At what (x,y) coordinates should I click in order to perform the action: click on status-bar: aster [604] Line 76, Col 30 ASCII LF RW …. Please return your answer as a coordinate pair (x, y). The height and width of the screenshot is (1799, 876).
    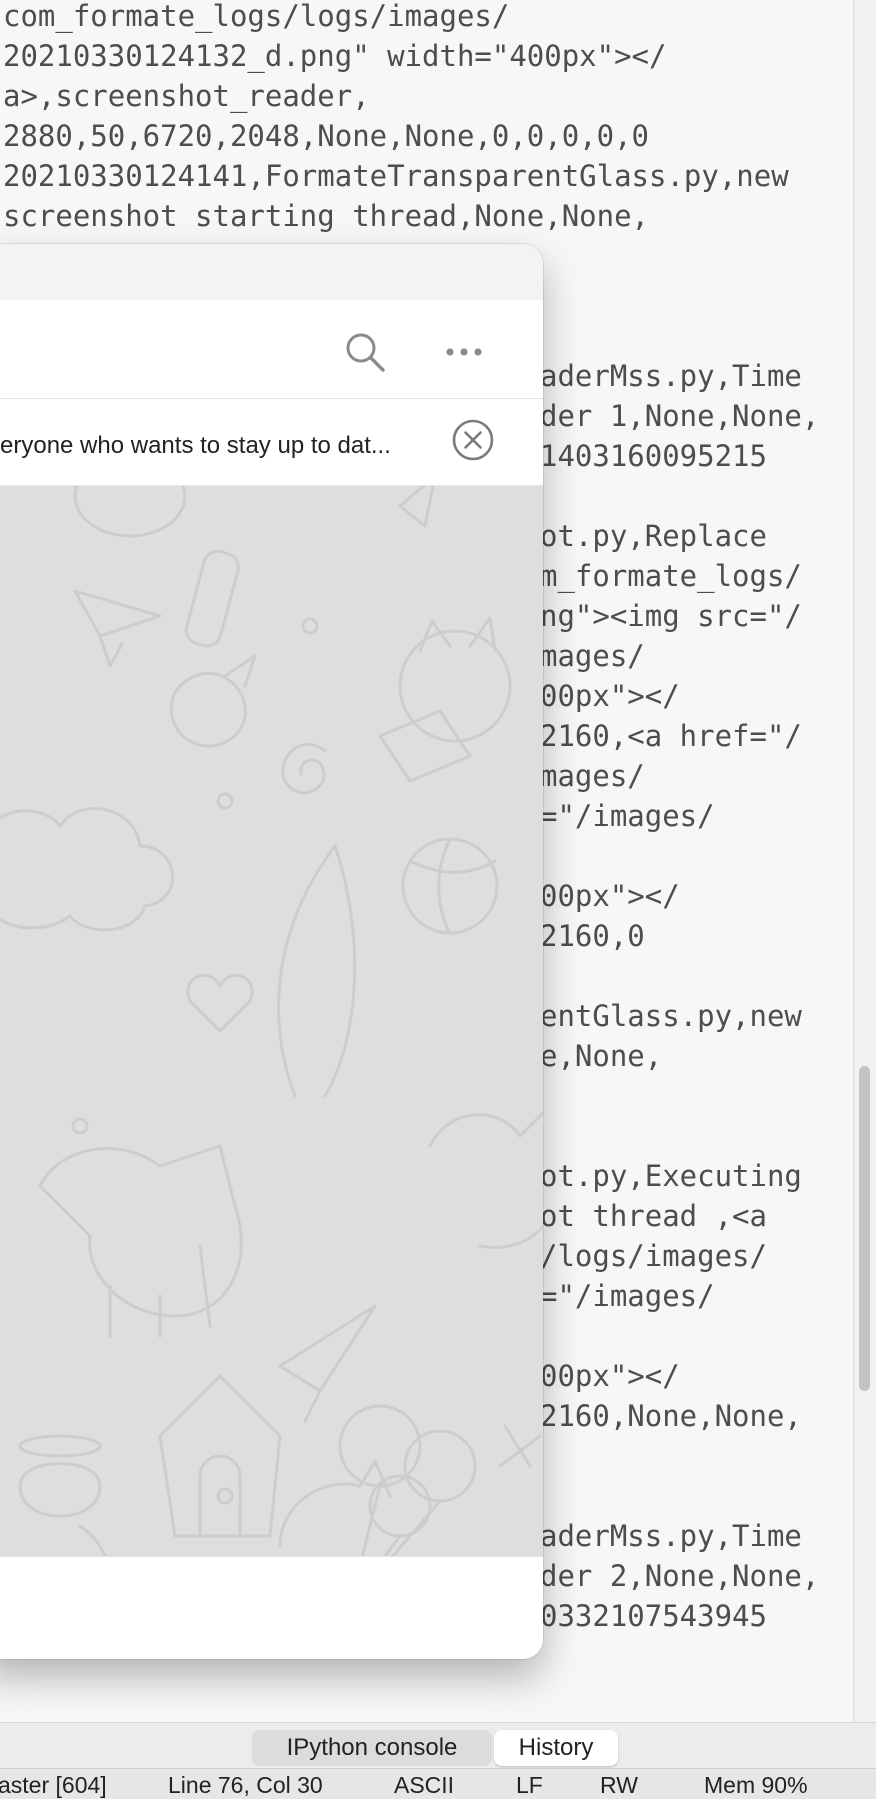
    Looking at the image, I should click on (438, 1783).